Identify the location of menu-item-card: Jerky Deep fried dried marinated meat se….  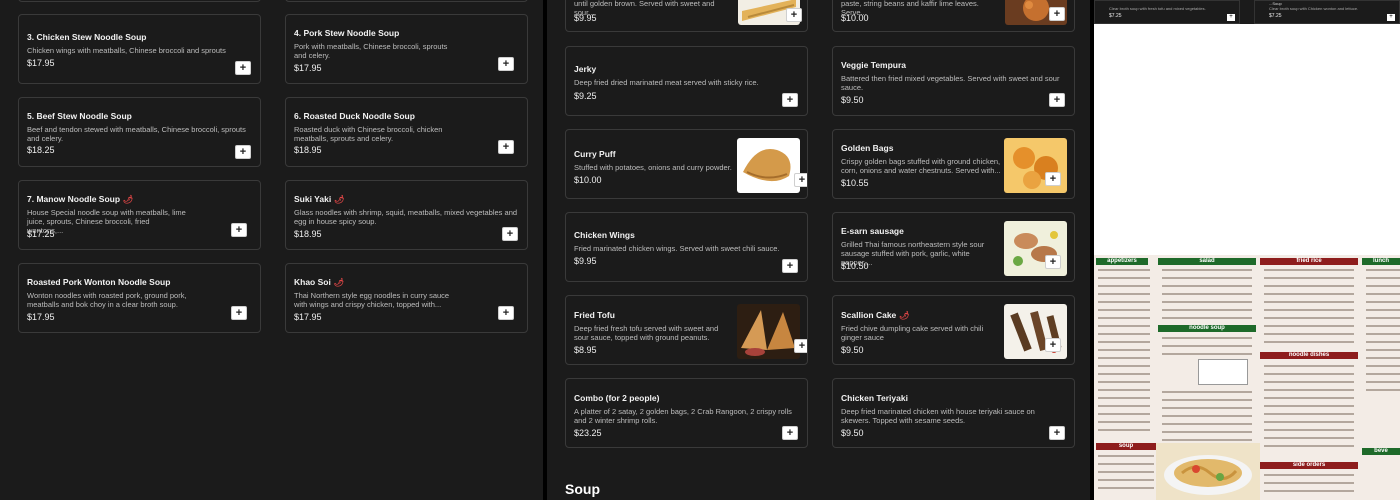
(686, 81).